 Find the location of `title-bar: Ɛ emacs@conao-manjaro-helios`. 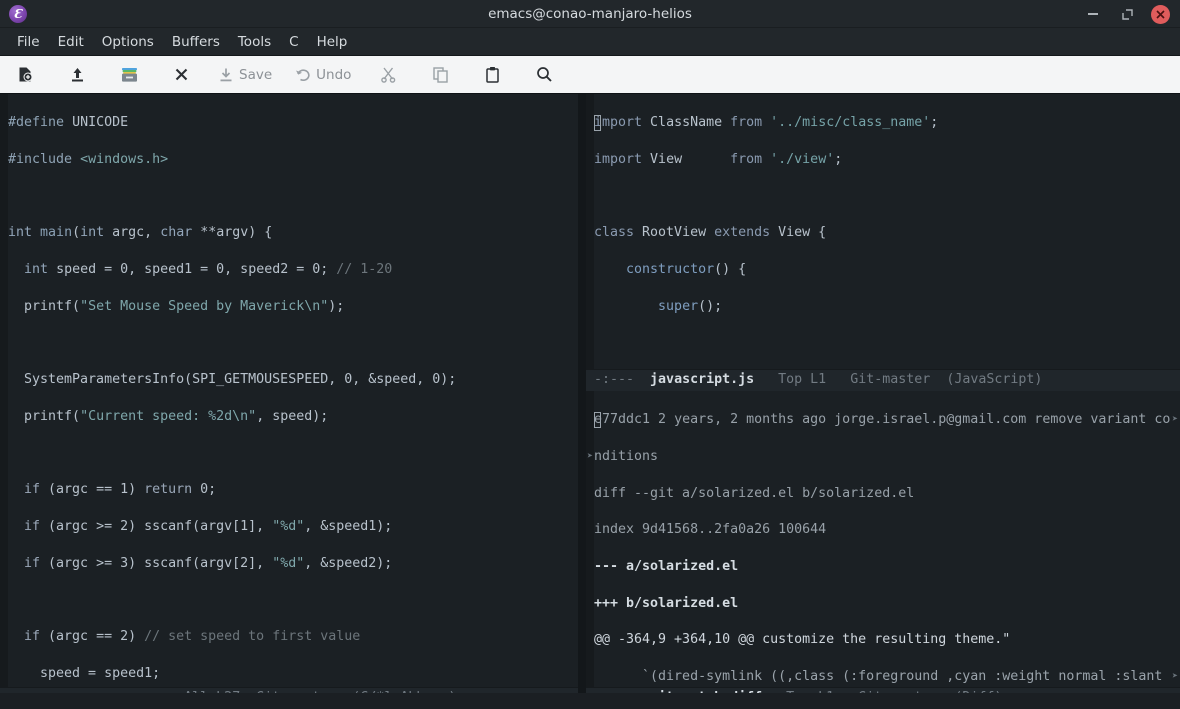

title-bar: Ɛ emacs@conao-manjaro-helios is located at coordinates (590, 14).